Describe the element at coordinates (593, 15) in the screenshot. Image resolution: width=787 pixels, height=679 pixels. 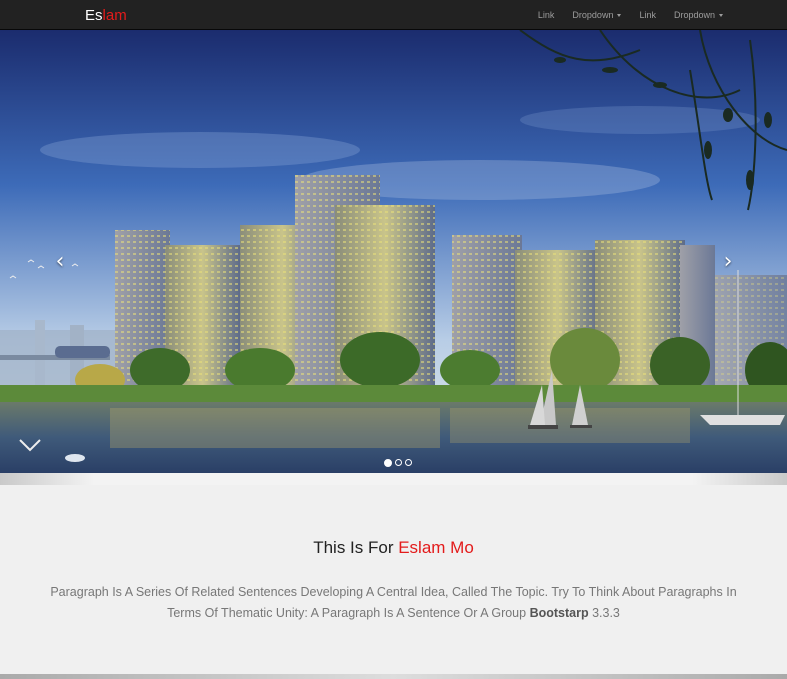
I see `nav-dropdown-1-label: Dropdown` at that location.